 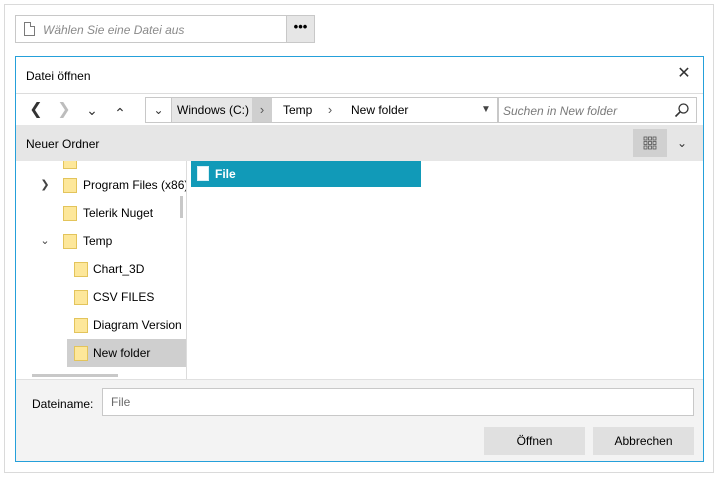 I want to click on cancel-button: Abbrechen, so click(x=643, y=441).